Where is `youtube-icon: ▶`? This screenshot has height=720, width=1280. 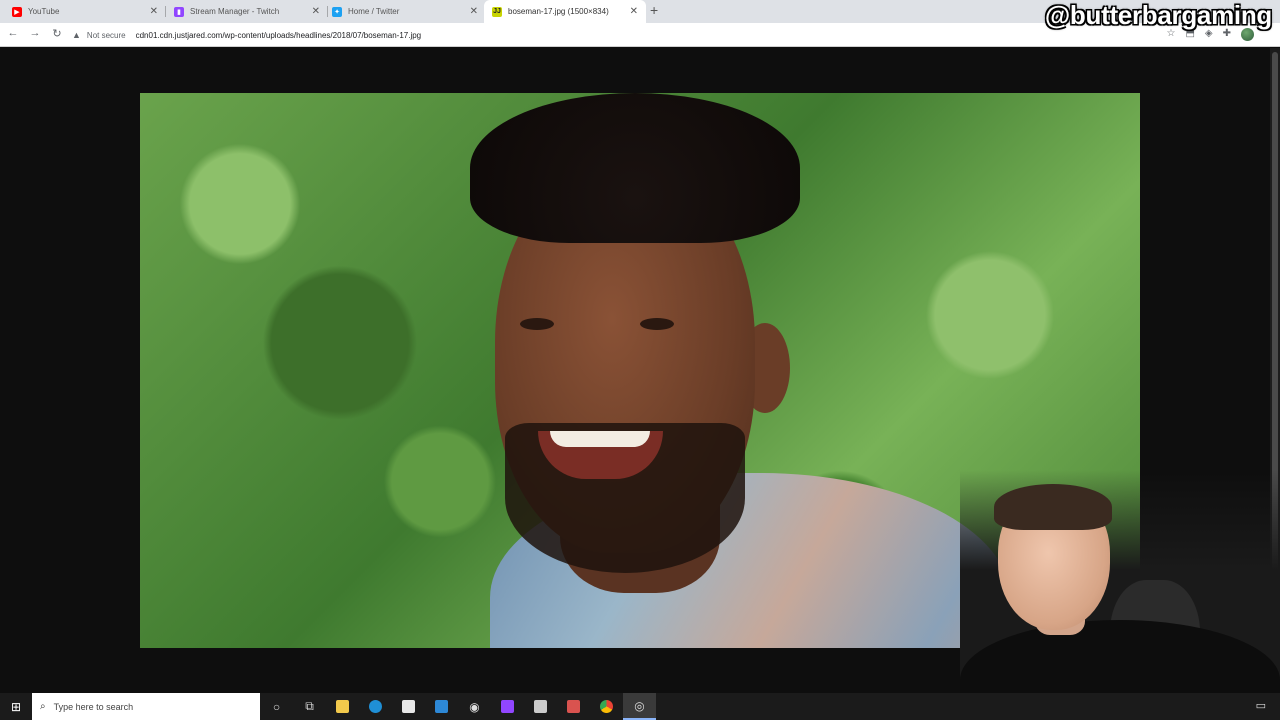 youtube-icon: ▶ is located at coordinates (17, 11).